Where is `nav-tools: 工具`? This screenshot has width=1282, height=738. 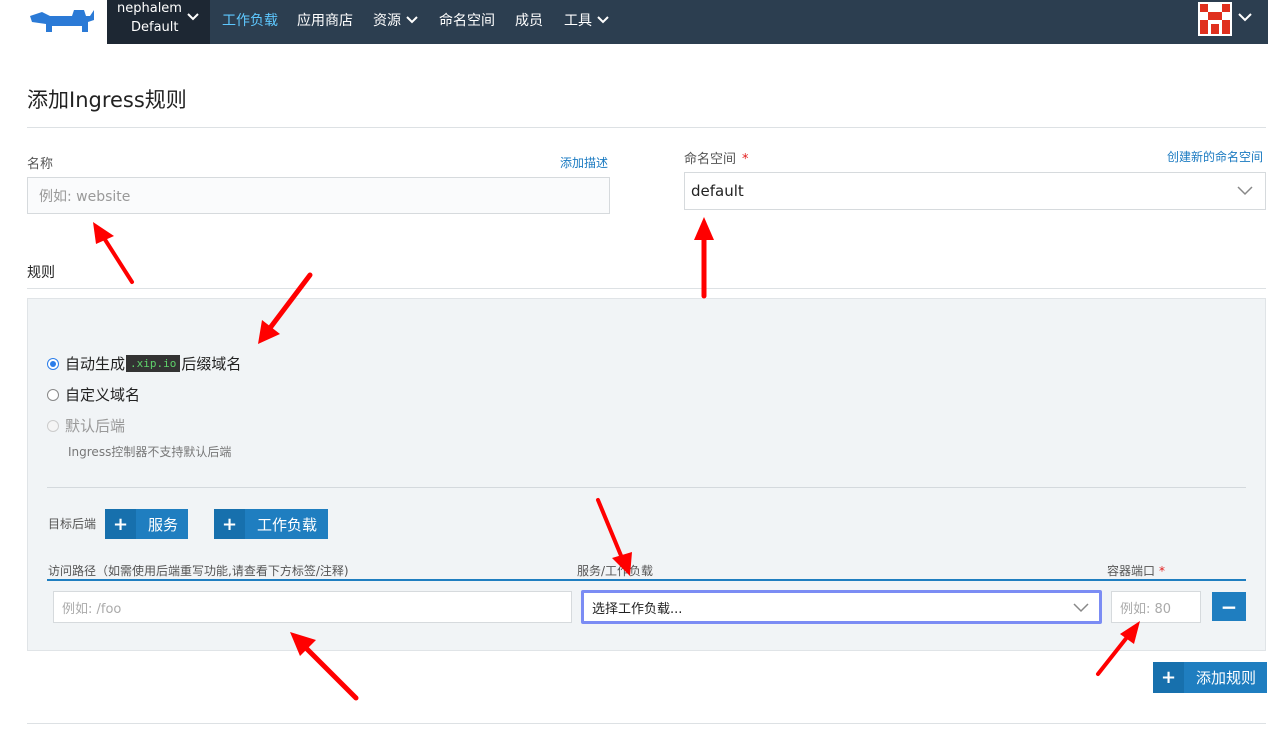
nav-tools: 工具 is located at coordinates (586, 20).